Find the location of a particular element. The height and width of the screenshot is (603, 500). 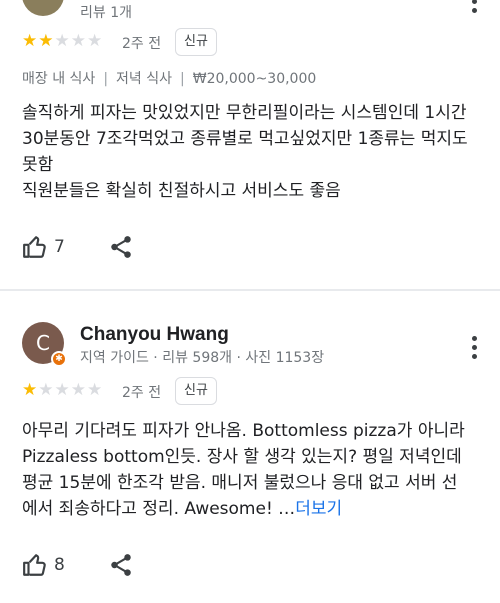

visit-tags: 매장 내 식사 | 저녁 식사 | ₩20,000~30,000 is located at coordinates (169, 79).